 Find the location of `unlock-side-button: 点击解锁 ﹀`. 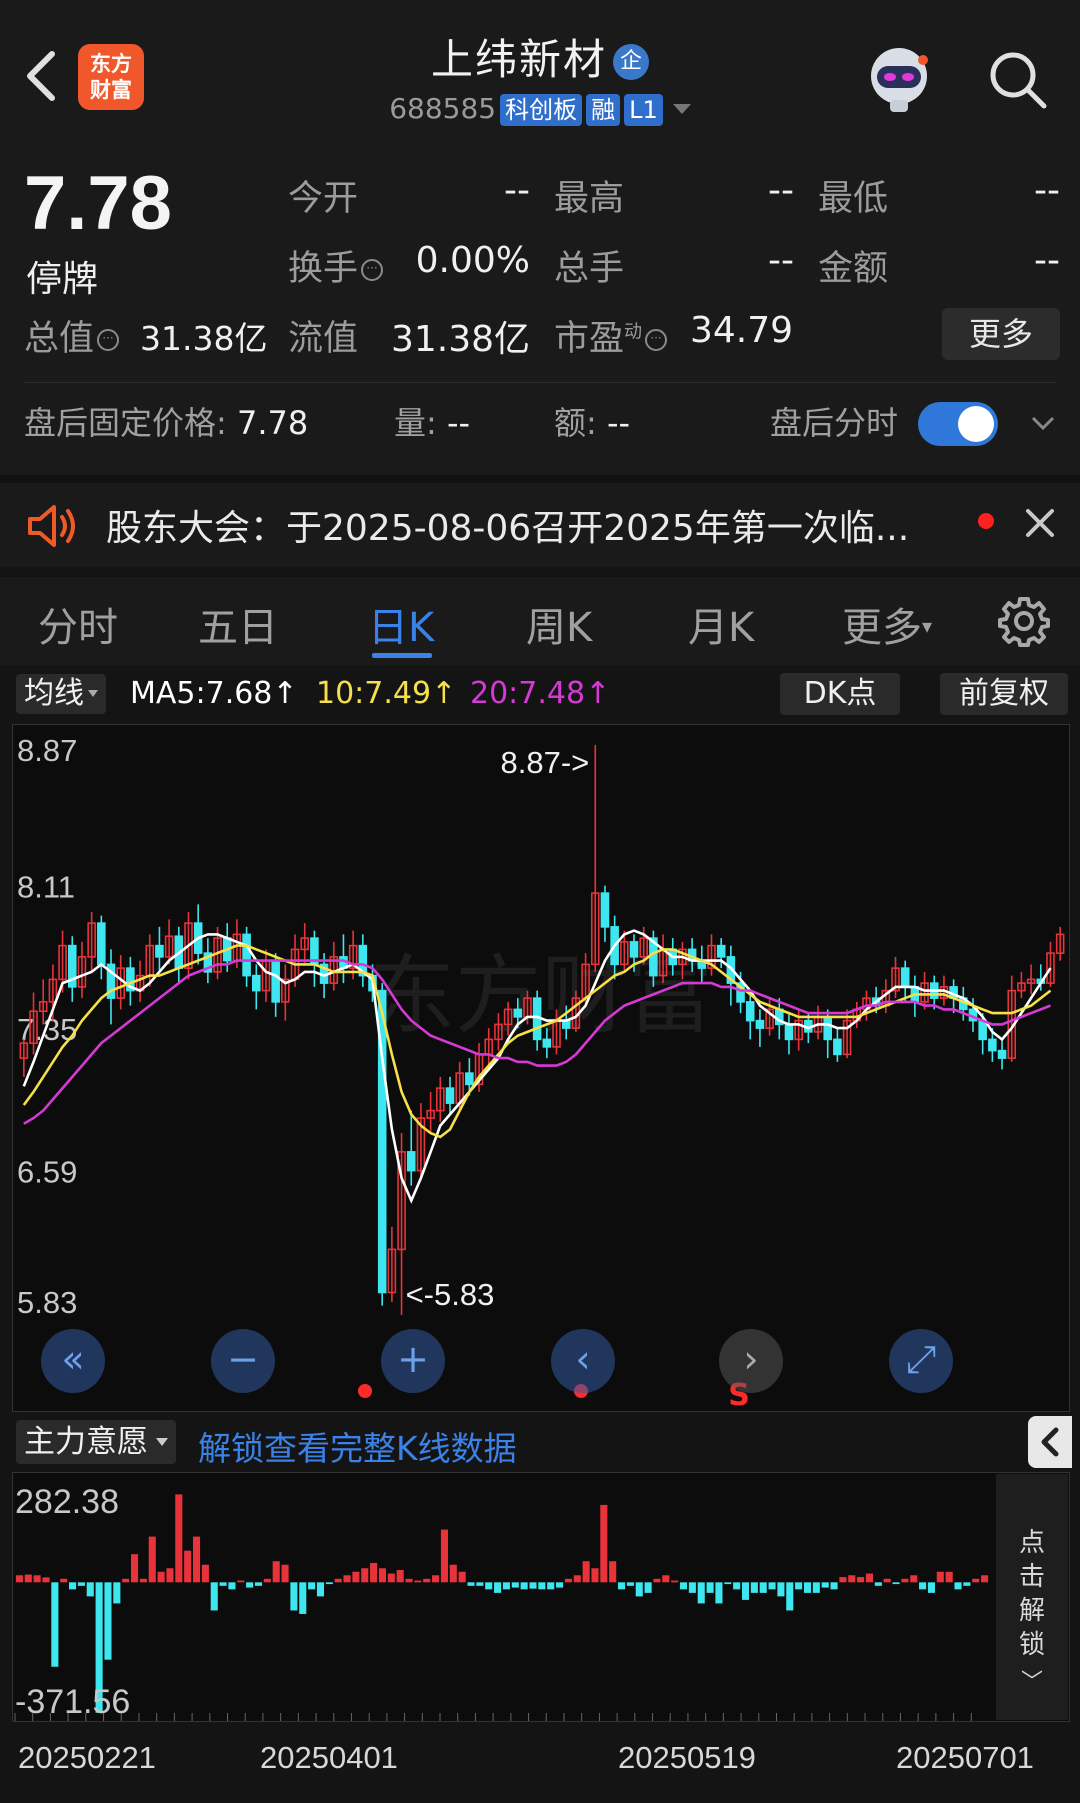

unlock-side-button: 点击解锁 ﹀ is located at coordinates (1032, 1597).